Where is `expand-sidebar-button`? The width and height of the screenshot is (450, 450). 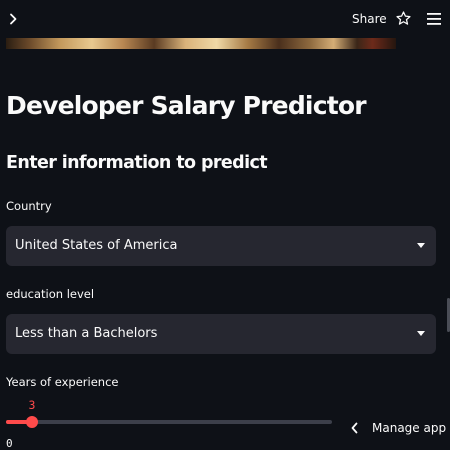 expand-sidebar-button is located at coordinates (13, 19).